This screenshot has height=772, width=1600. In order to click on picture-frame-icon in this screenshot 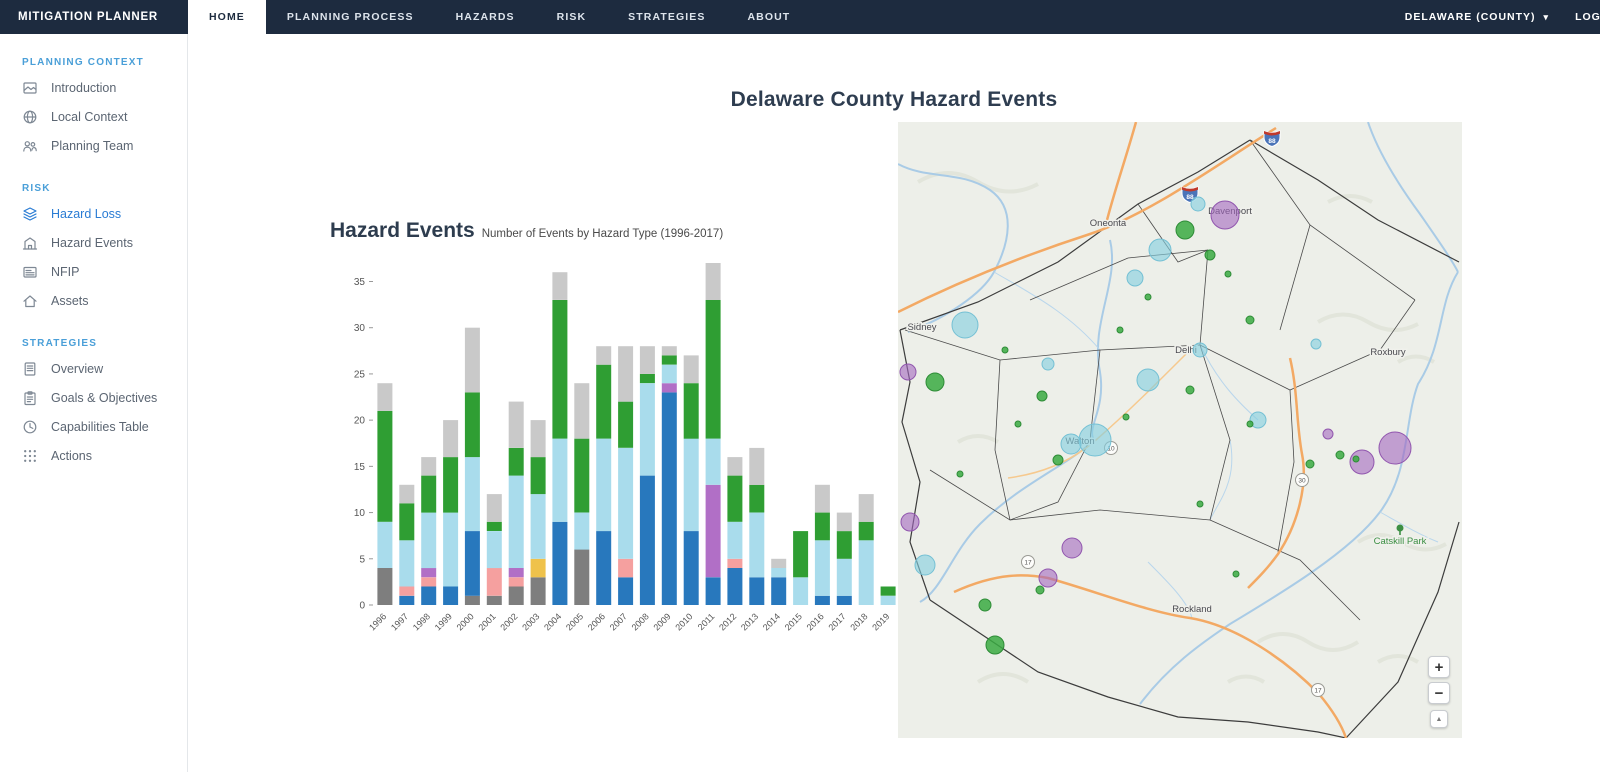, I will do `click(30, 88)`.